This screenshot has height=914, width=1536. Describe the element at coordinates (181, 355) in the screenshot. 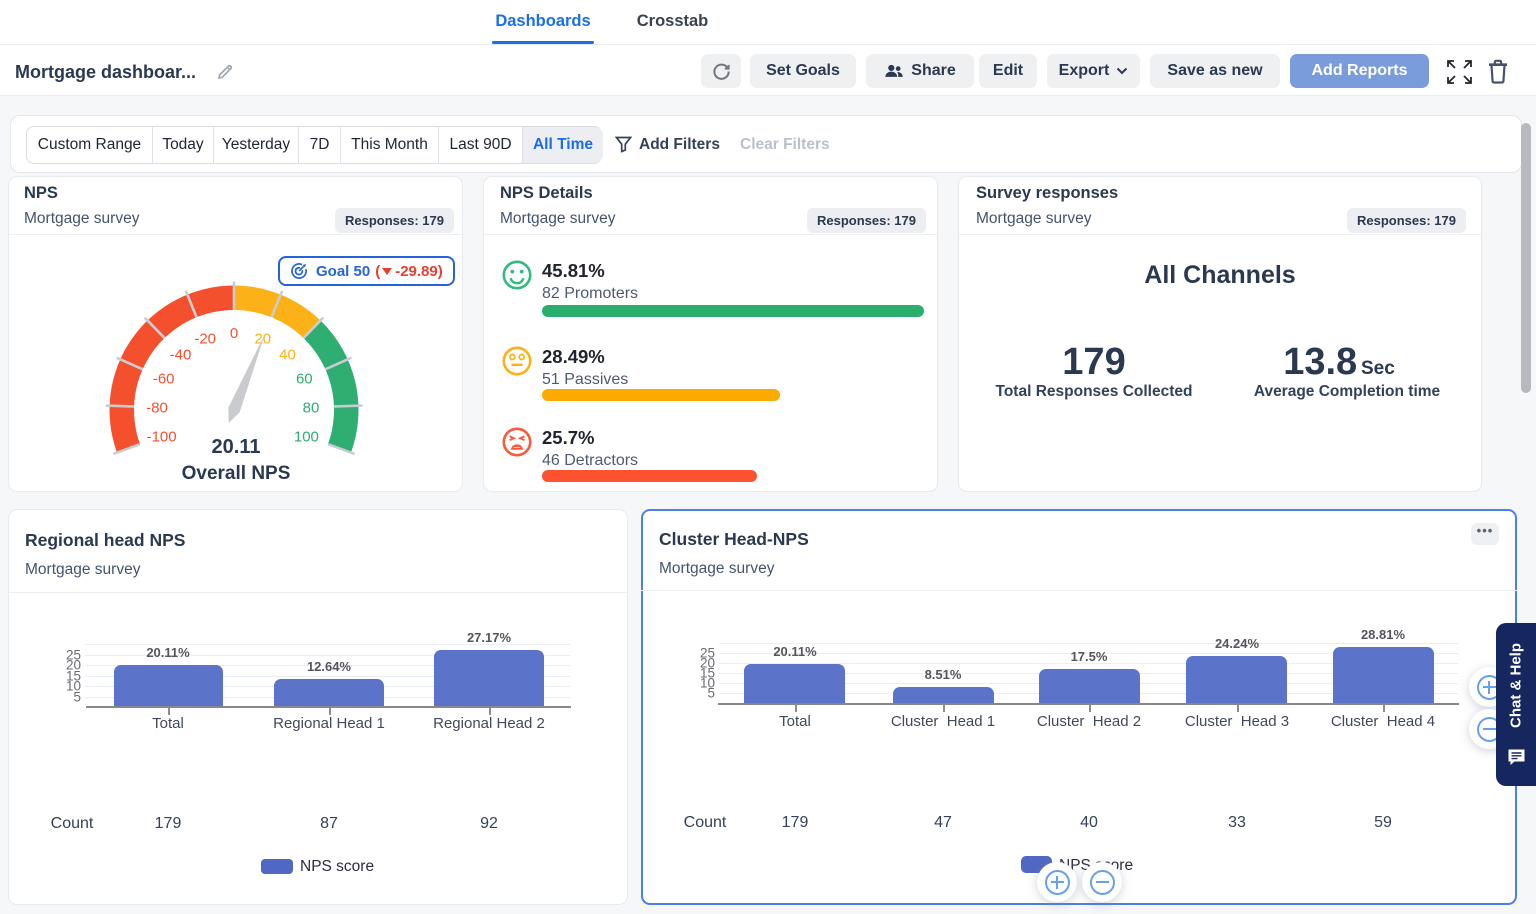

I see `svg-text: -40` at that location.